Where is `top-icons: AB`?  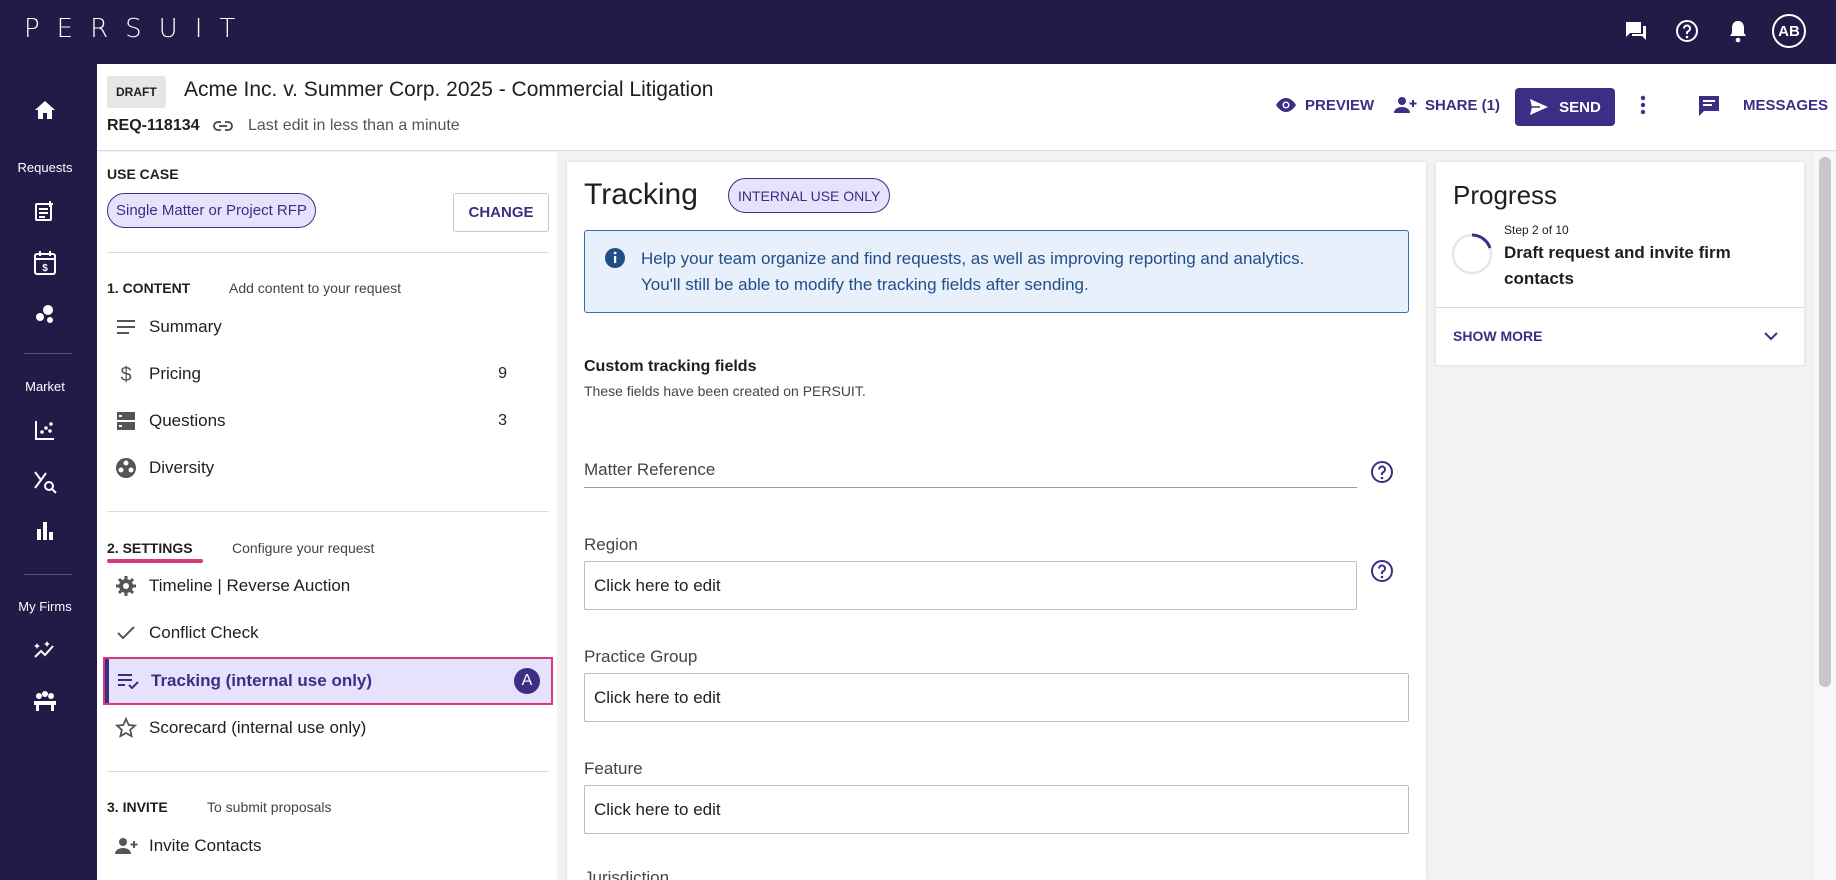 top-icons: AB is located at coordinates (1704, 31).